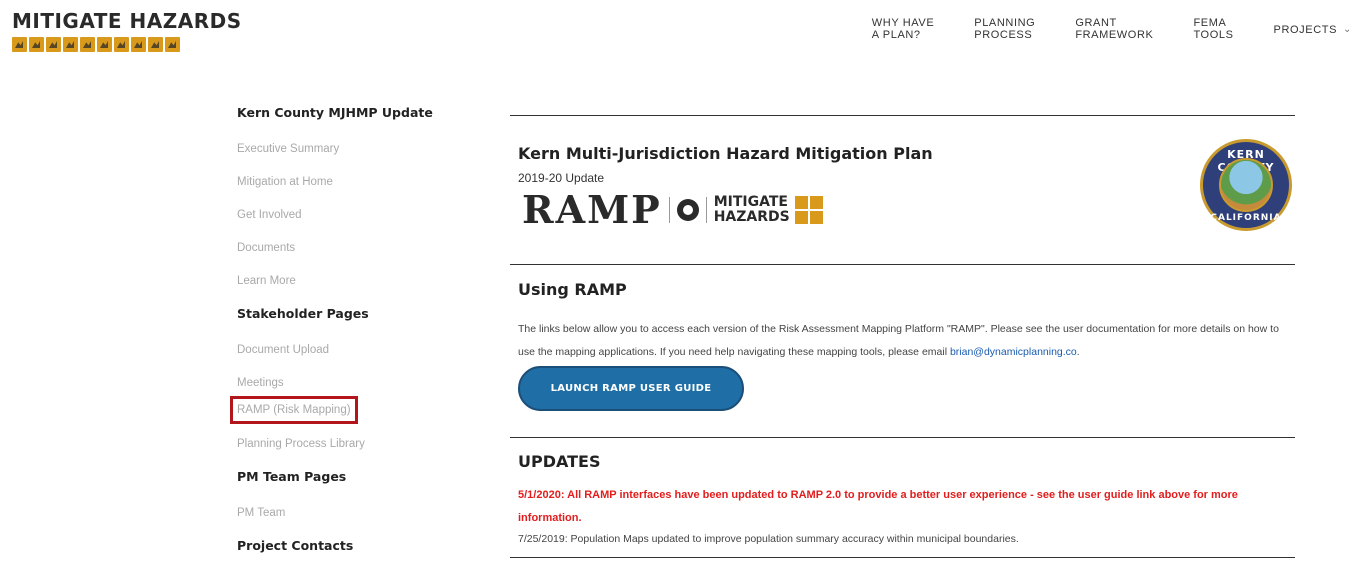 Image resolution: width=1370 pixels, height=588 pixels. Describe the element at coordinates (127, 21) in the screenshot. I see `logo-text: MITIGATE HAZARDS` at that location.